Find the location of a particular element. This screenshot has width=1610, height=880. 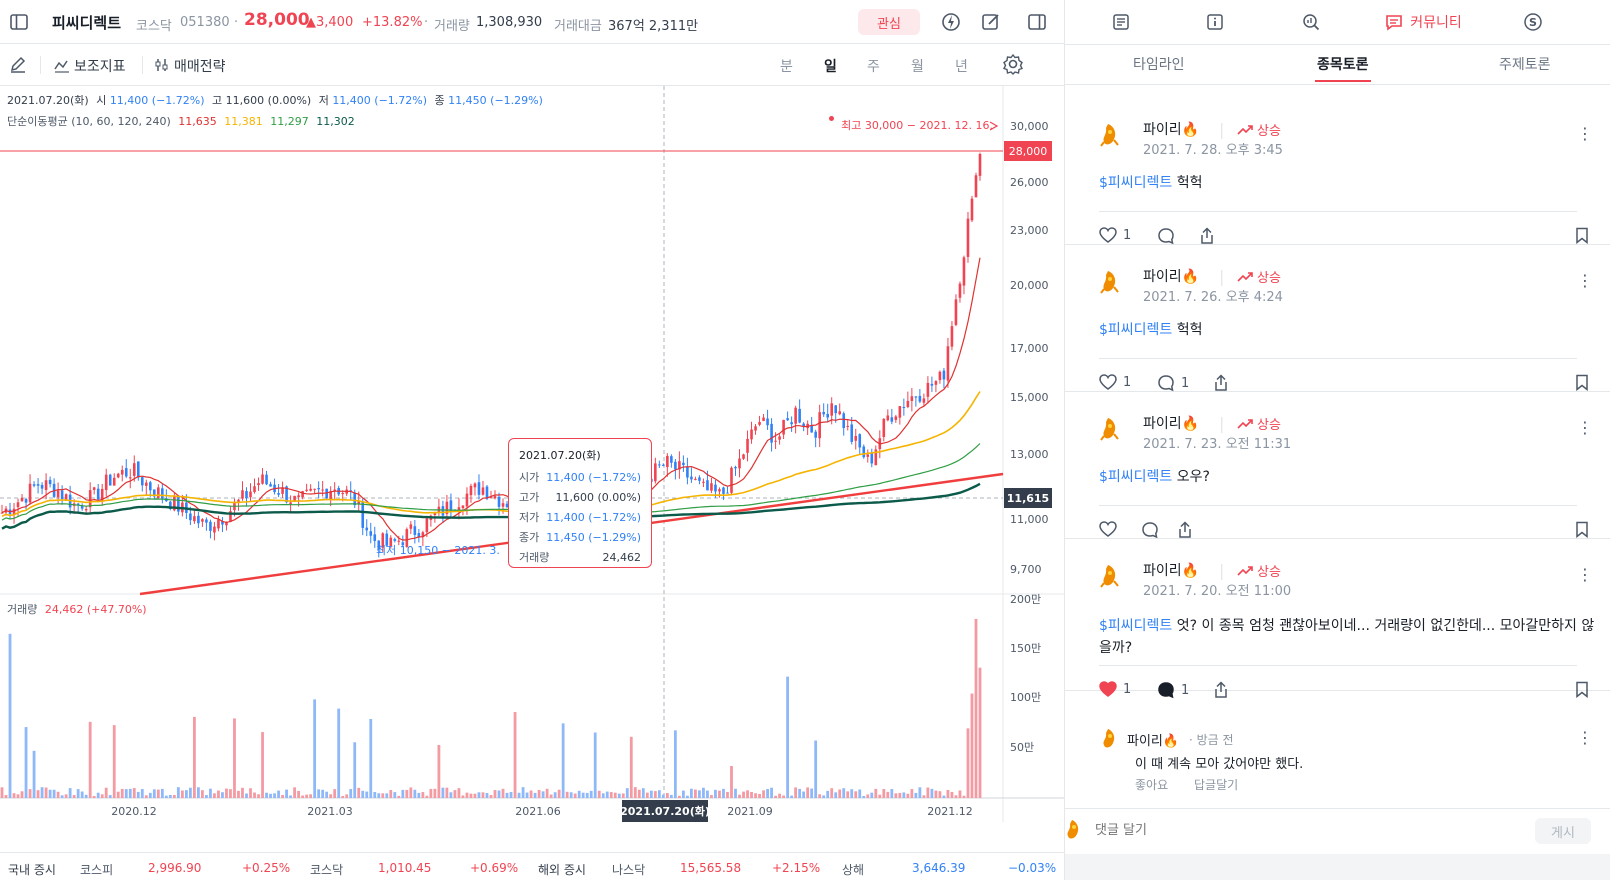

current-price: 28,000 is located at coordinates (277, 20).